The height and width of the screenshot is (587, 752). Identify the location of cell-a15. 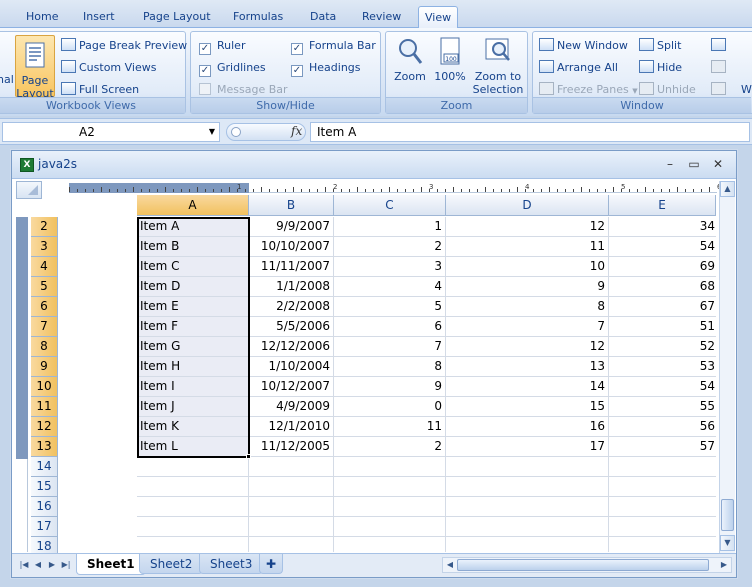
(193, 487).